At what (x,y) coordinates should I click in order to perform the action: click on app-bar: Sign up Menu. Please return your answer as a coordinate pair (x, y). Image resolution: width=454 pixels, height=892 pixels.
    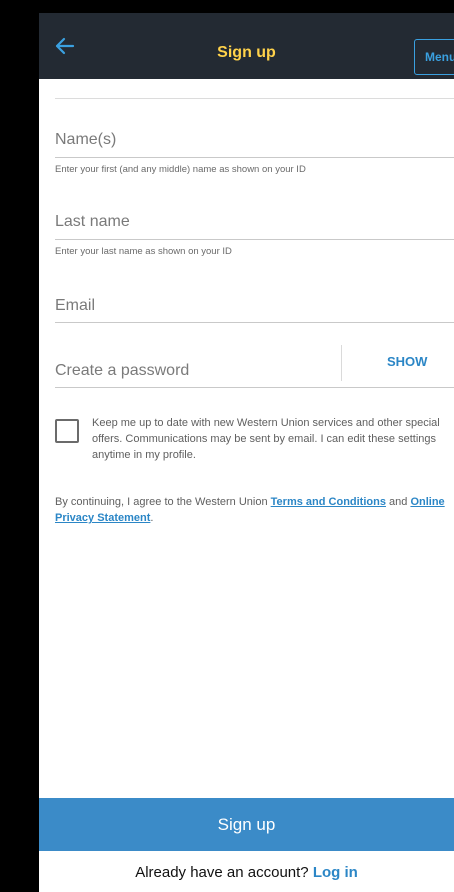
    Looking at the image, I should click on (246, 46).